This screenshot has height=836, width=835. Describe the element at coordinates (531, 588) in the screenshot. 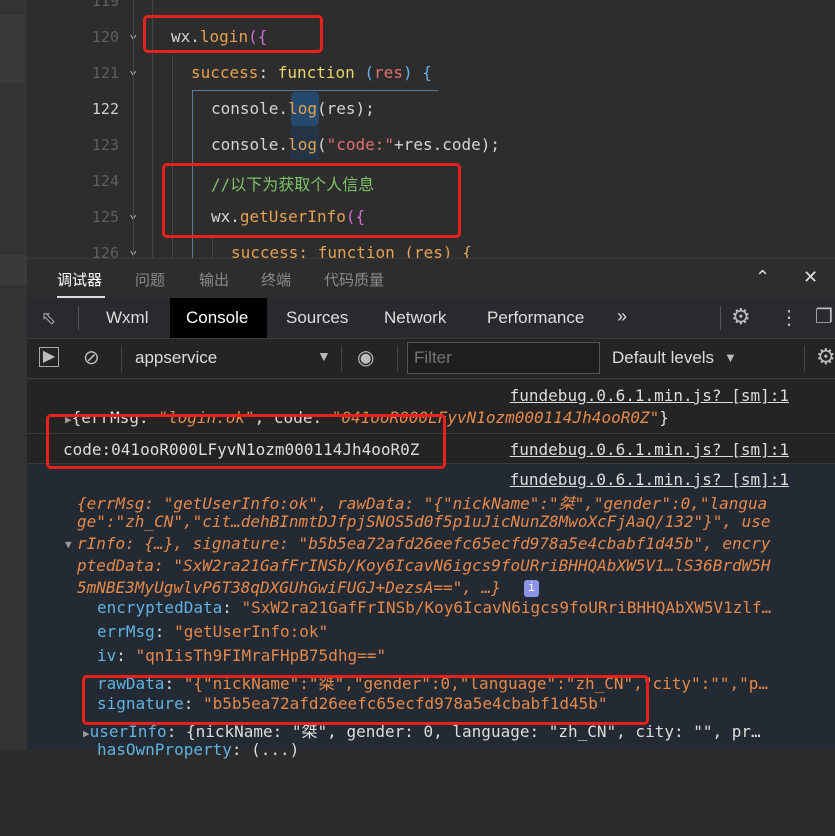

I see `info-icon: i` at that location.